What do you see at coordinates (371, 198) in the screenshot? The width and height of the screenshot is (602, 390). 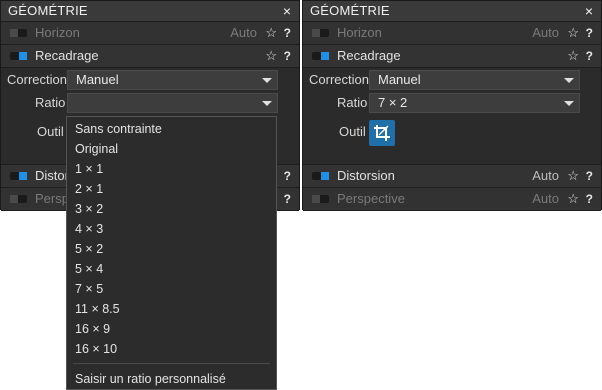 I see `perspective-label: Perspective` at bounding box center [371, 198].